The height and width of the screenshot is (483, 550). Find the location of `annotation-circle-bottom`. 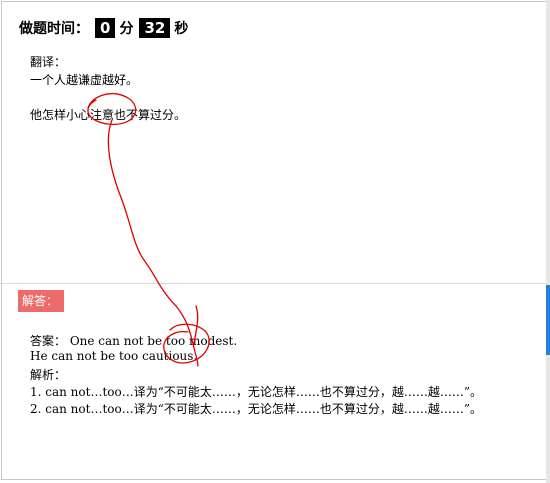

annotation-circle-bottom is located at coordinates (186, 343).